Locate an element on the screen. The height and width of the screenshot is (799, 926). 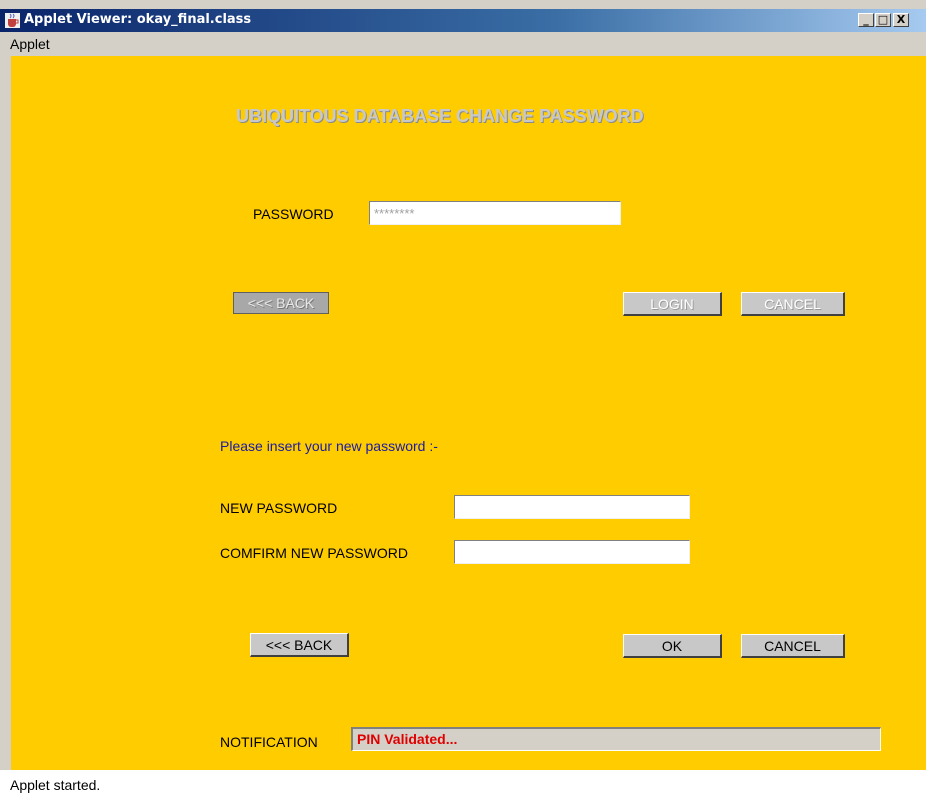
page-title: UBIQUITOUS DATABASE CHANGE PASSWORD is located at coordinates (440, 116).